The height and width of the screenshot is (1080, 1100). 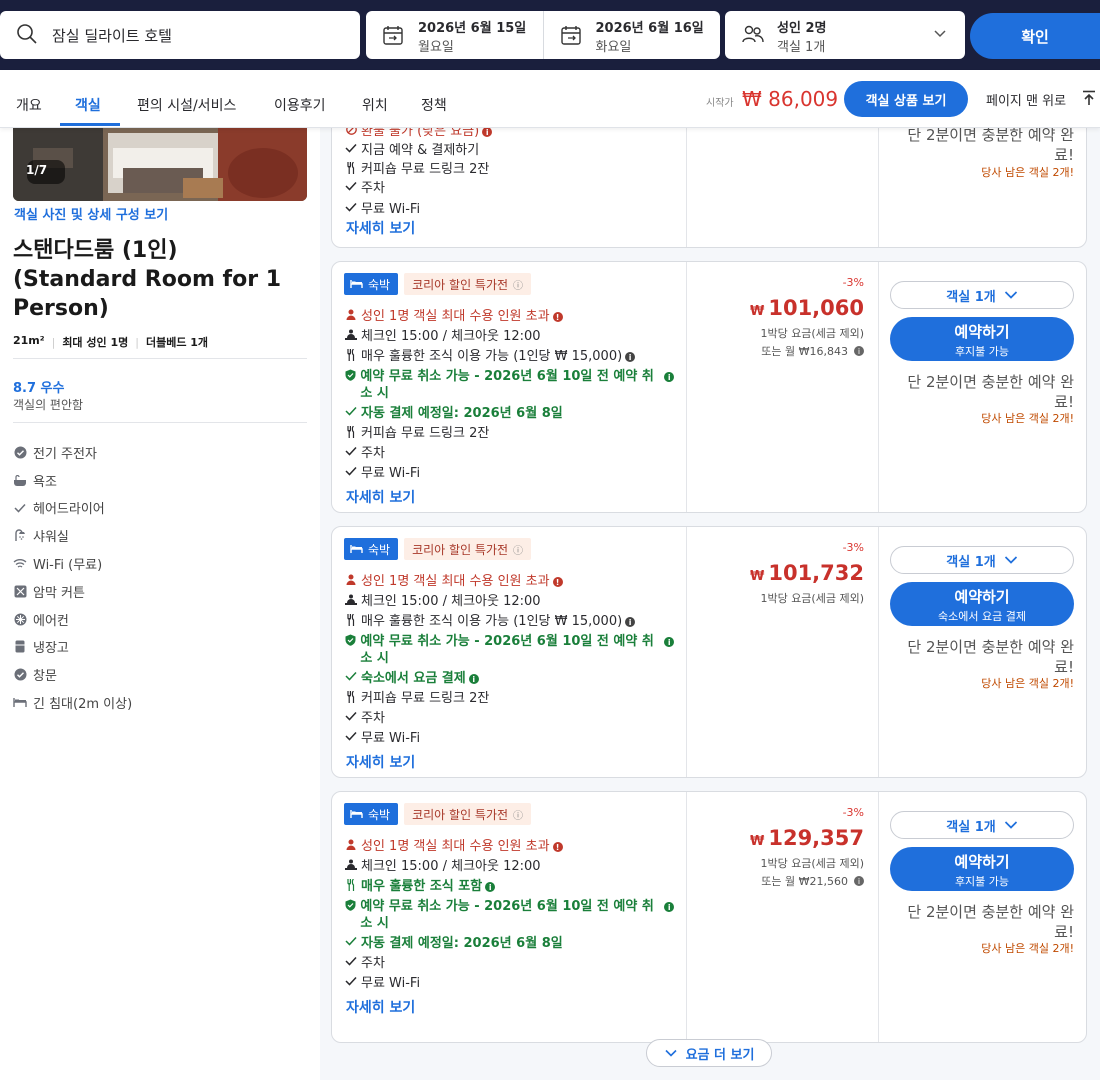 I want to click on rooms-left-message: 당사 남은 객실 2개!, so click(x=1027, y=683).